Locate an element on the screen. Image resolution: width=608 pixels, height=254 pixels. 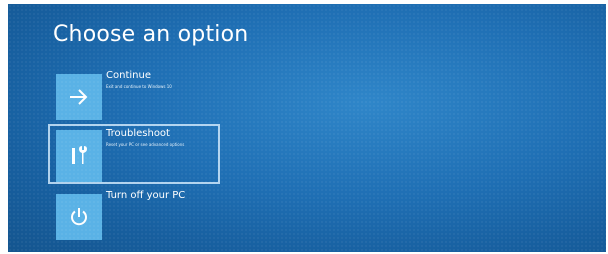
power-icon is located at coordinates (79, 217).